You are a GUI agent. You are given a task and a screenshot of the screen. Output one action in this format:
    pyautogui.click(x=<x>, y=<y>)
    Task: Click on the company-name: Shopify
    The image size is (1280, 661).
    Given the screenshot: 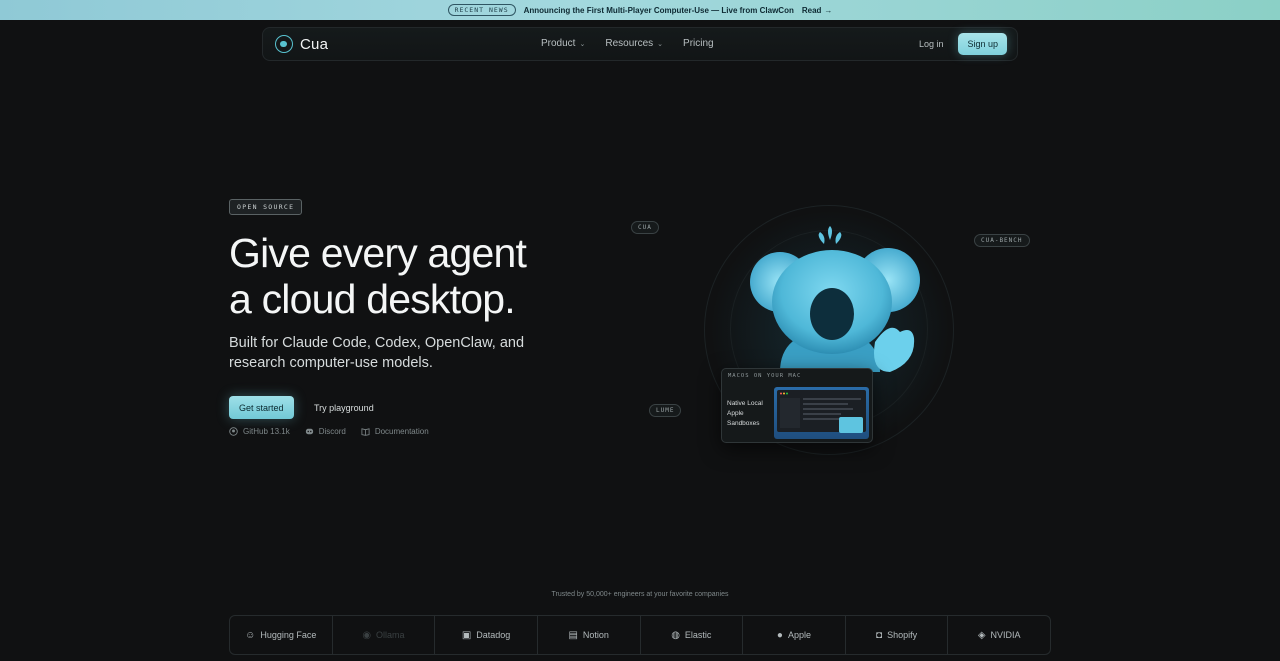 What is the action you would take?
    pyautogui.click(x=902, y=635)
    